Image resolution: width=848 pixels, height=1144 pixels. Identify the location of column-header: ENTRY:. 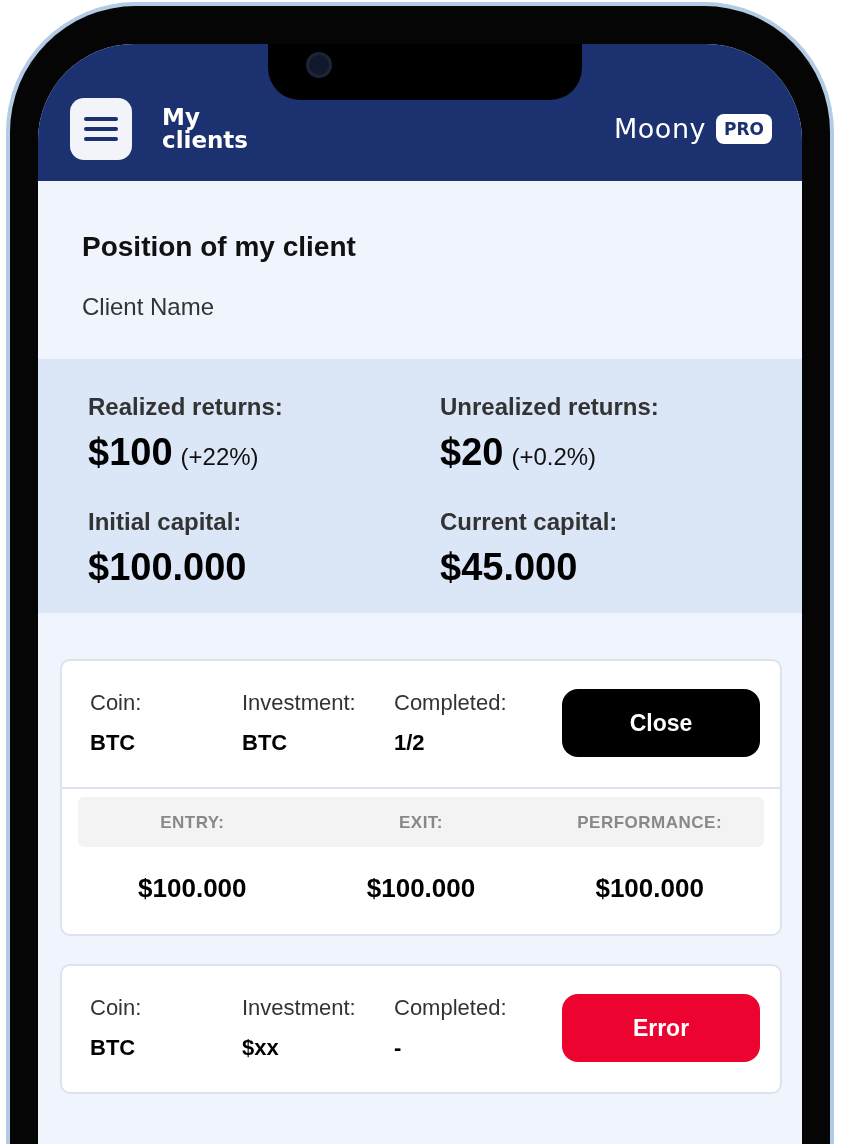
(192, 823).